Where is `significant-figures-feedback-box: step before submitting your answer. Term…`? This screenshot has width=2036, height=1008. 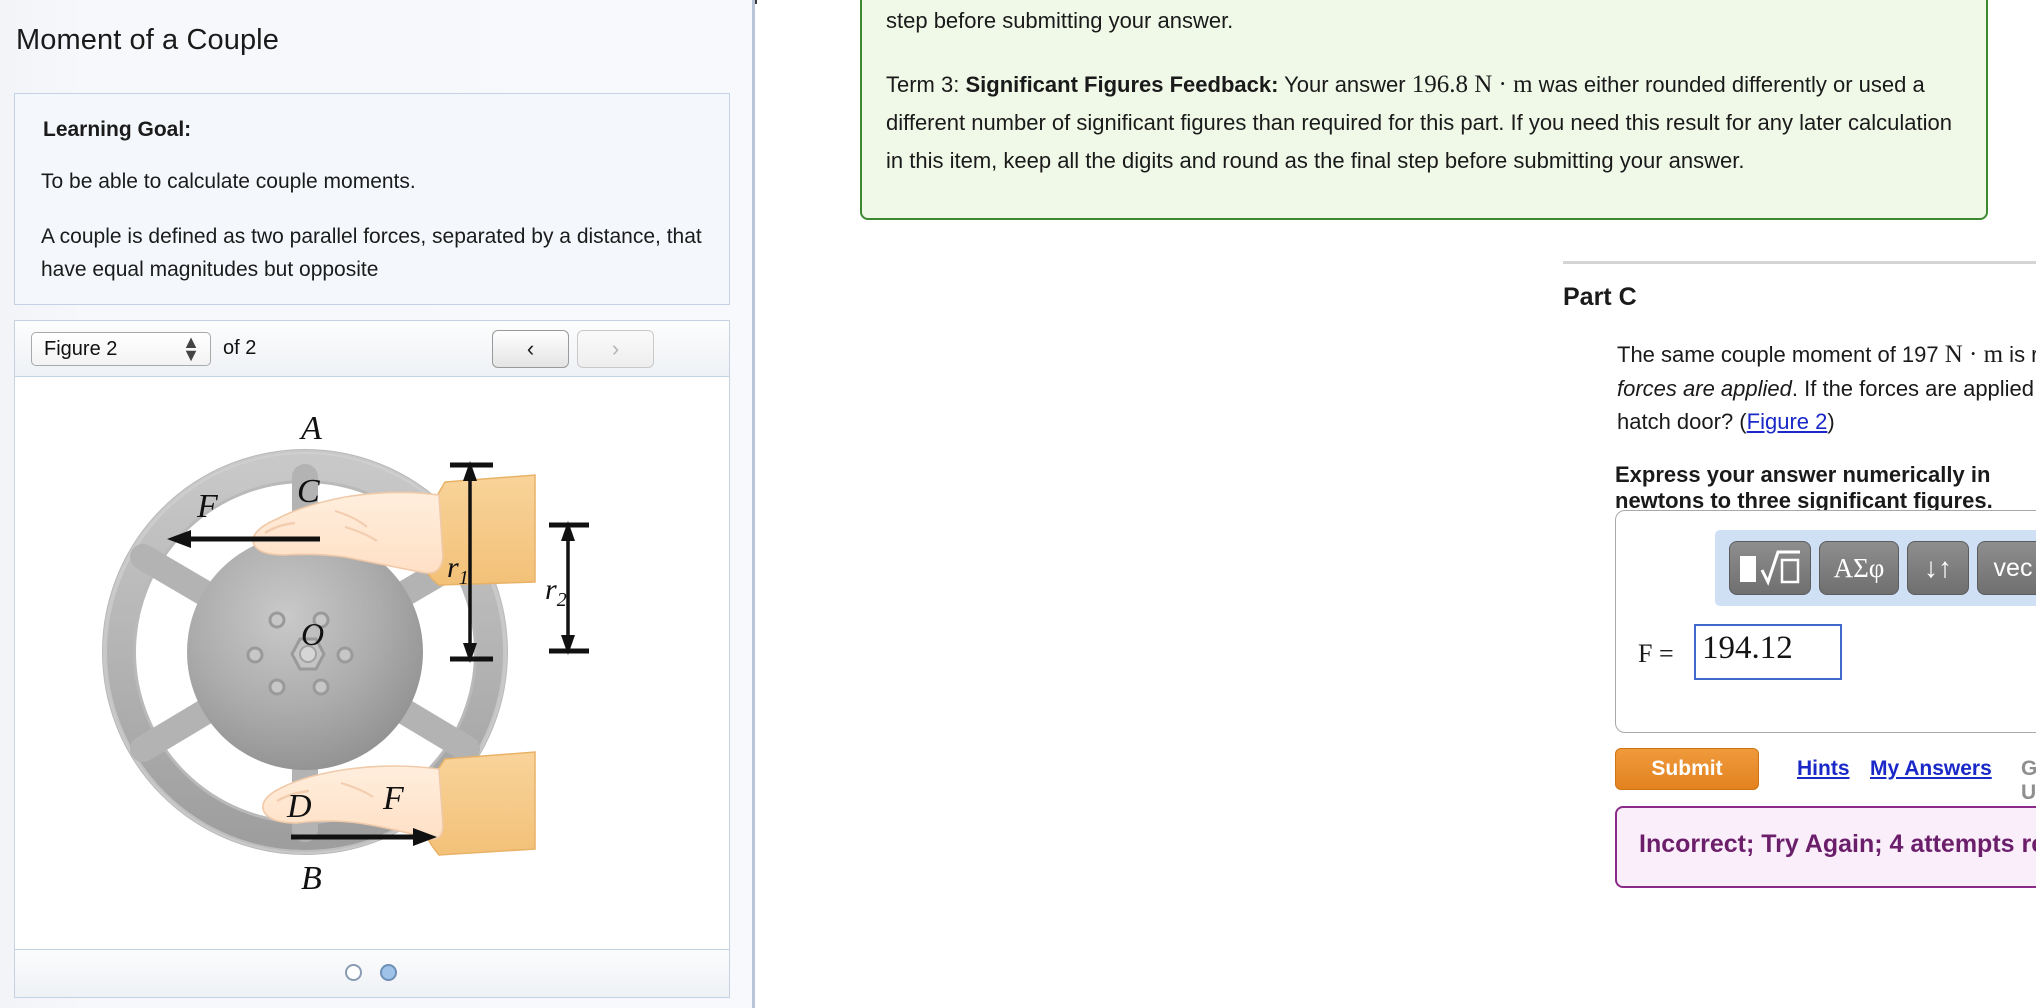 significant-figures-feedback-box: step before submitting your answer. Term… is located at coordinates (1424, 110).